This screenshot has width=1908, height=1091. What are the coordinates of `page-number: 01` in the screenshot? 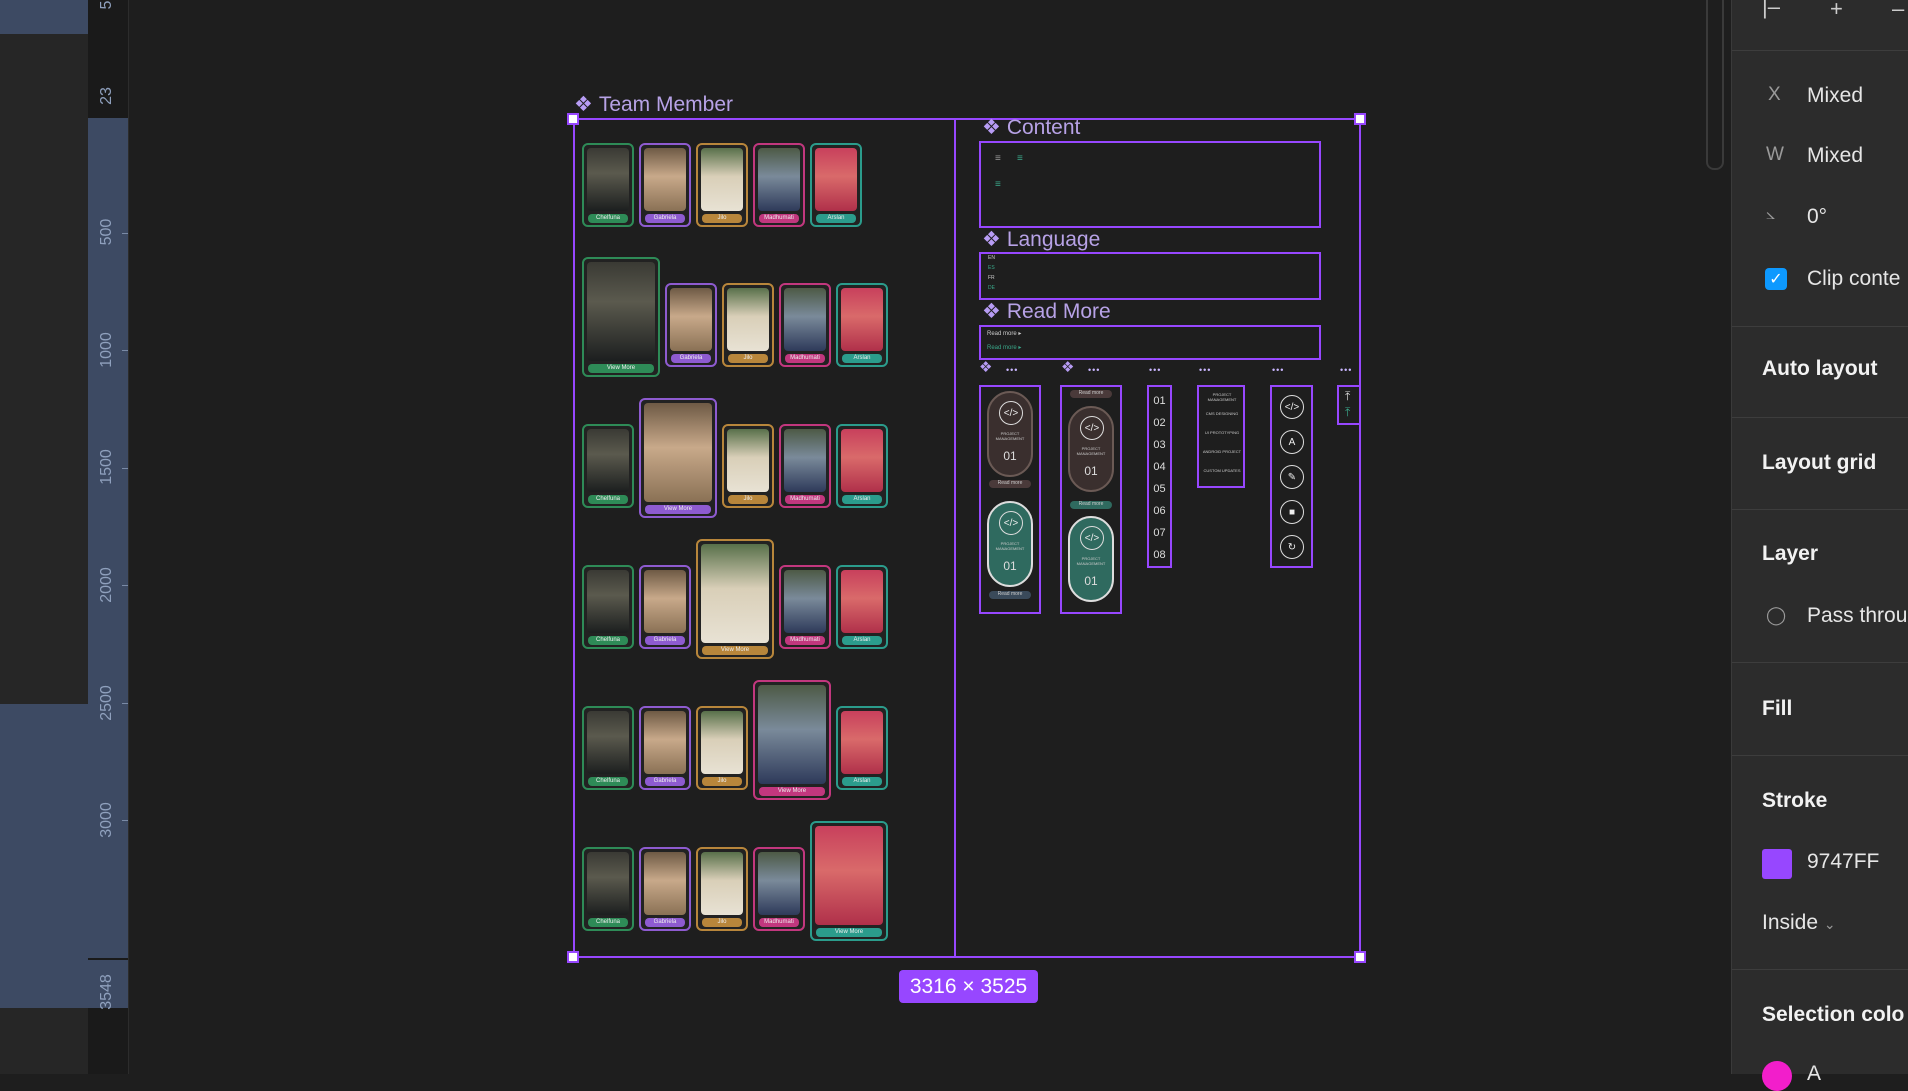 It's located at (1159, 401).